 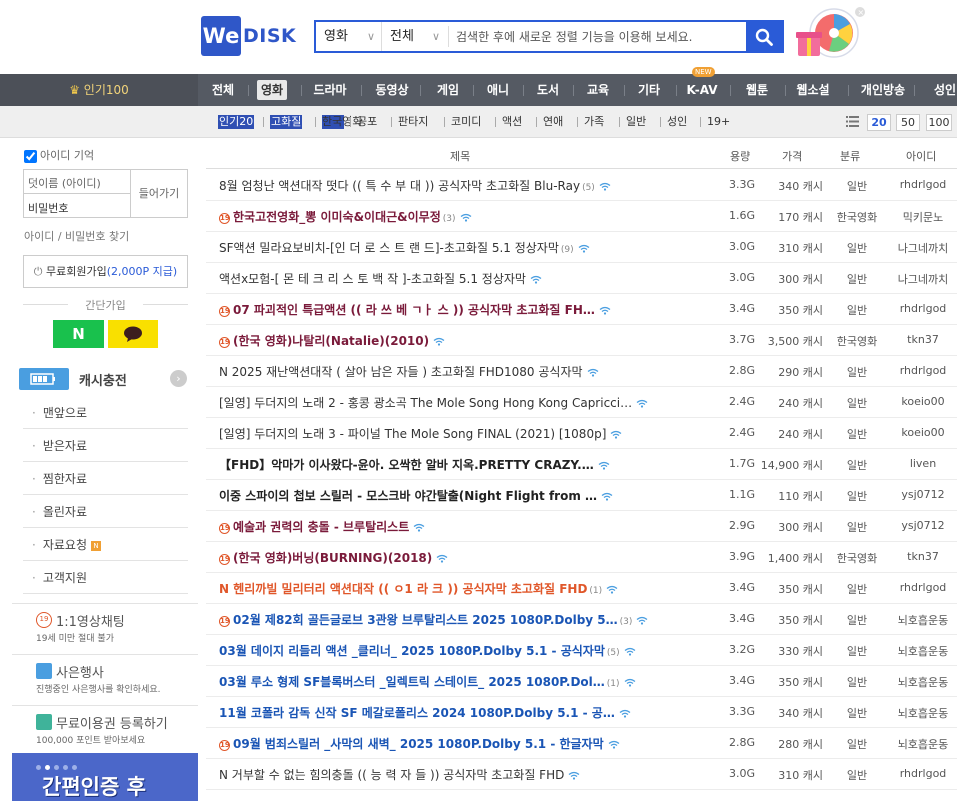 What do you see at coordinates (78, 334) in the screenshot?
I see `naver-login-button: N` at bounding box center [78, 334].